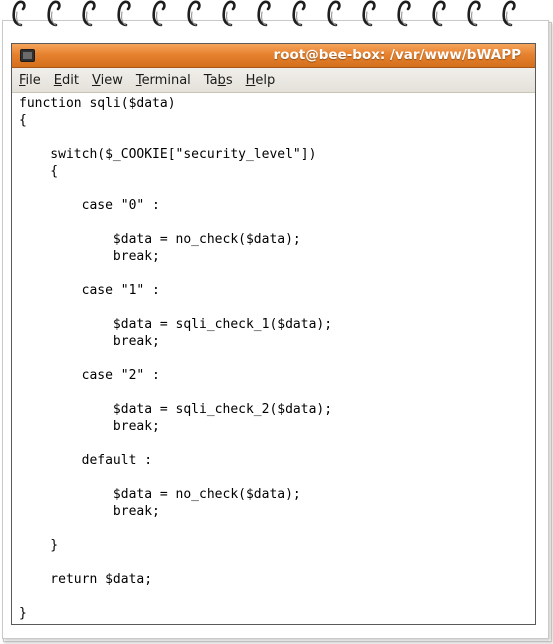 This screenshot has width=553, height=644. What do you see at coordinates (86, 460) in the screenshot?
I see `code-line: default :` at bounding box center [86, 460].